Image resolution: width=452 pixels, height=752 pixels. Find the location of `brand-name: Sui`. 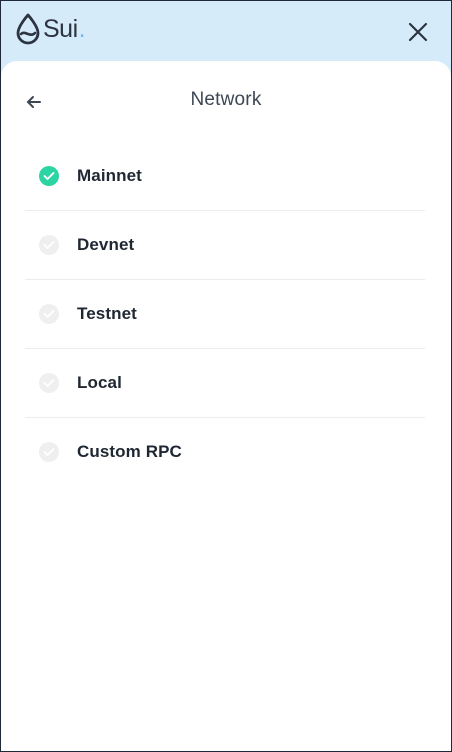

brand-name: Sui is located at coordinates (60, 29).